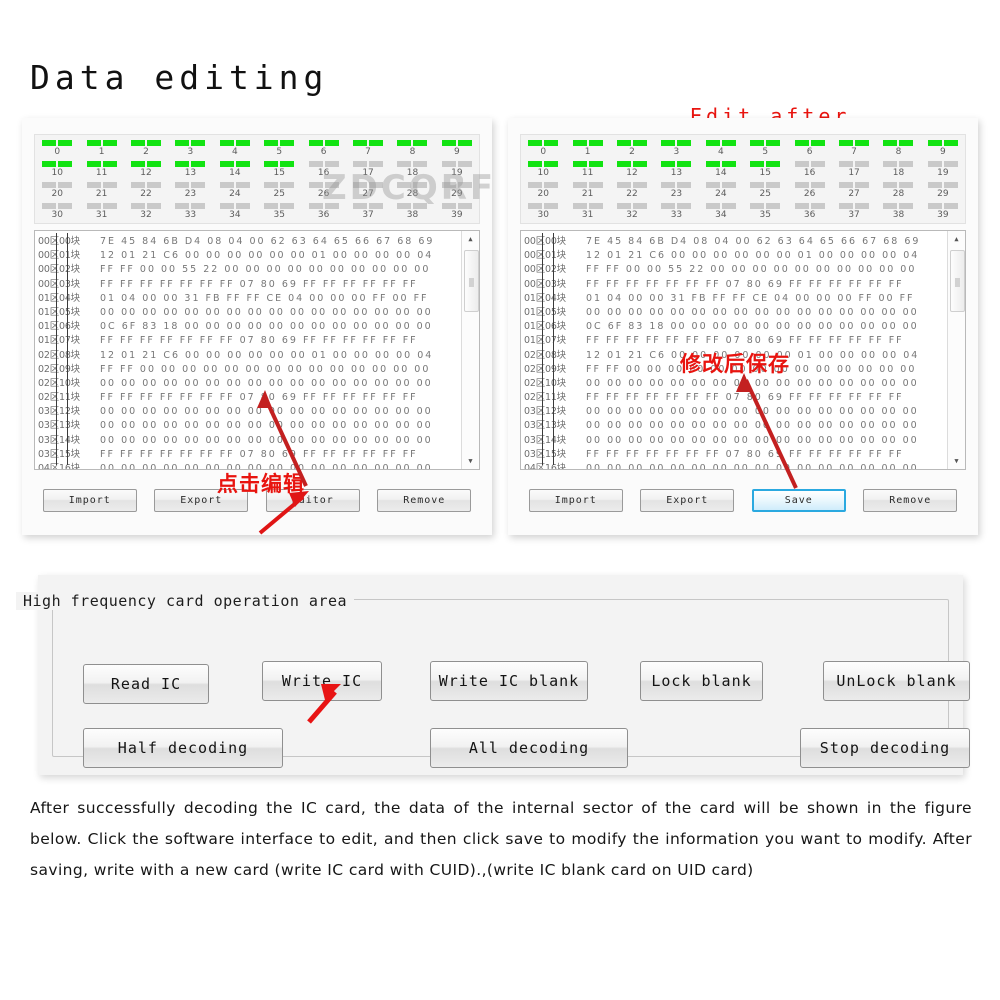  What do you see at coordinates (587, 149) in the screenshot?
I see `sector-cell-1: 1` at bounding box center [587, 149].